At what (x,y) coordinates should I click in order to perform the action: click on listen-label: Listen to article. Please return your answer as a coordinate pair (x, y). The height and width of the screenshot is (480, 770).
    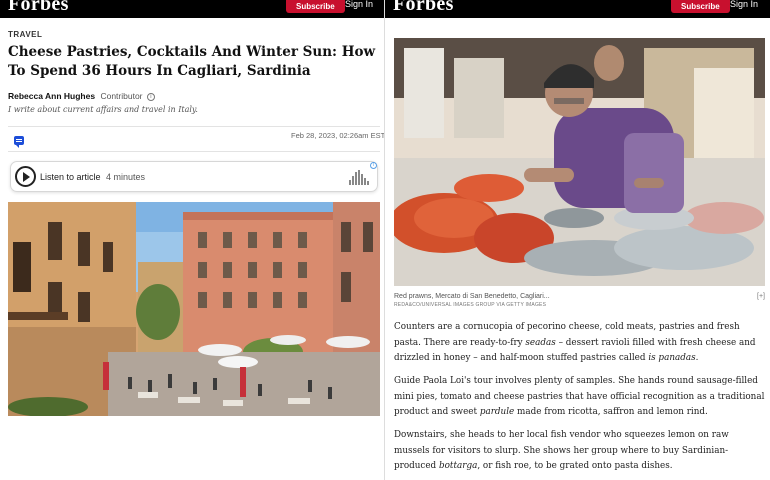
    Looking at the image, I should click on (70, 177).